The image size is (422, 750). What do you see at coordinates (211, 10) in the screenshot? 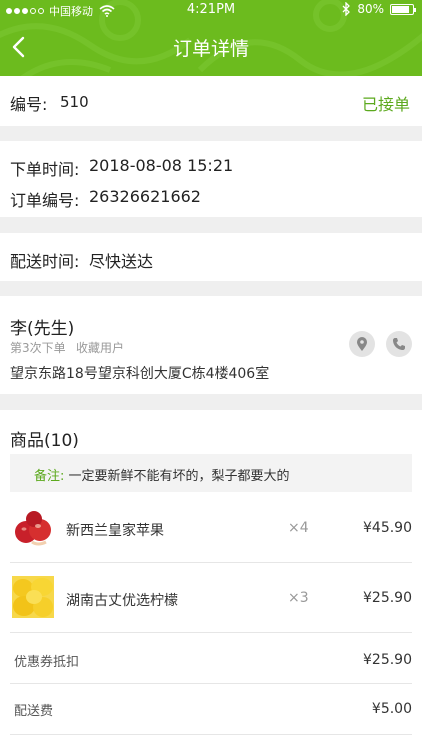
I see `status-bar: 中国移动 4:21PM 80%` at bounding box center [211, 10].